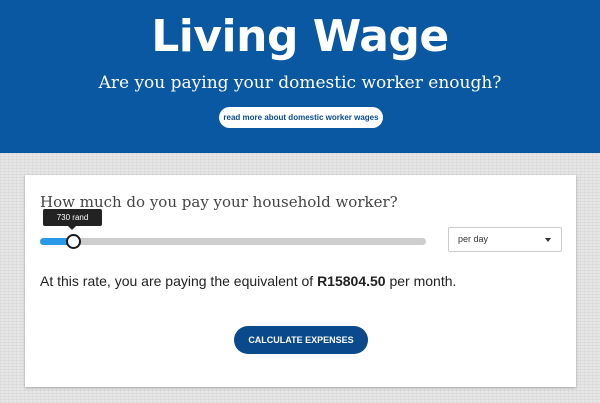  I want to click on wage-slider-track, so click(233, 241).